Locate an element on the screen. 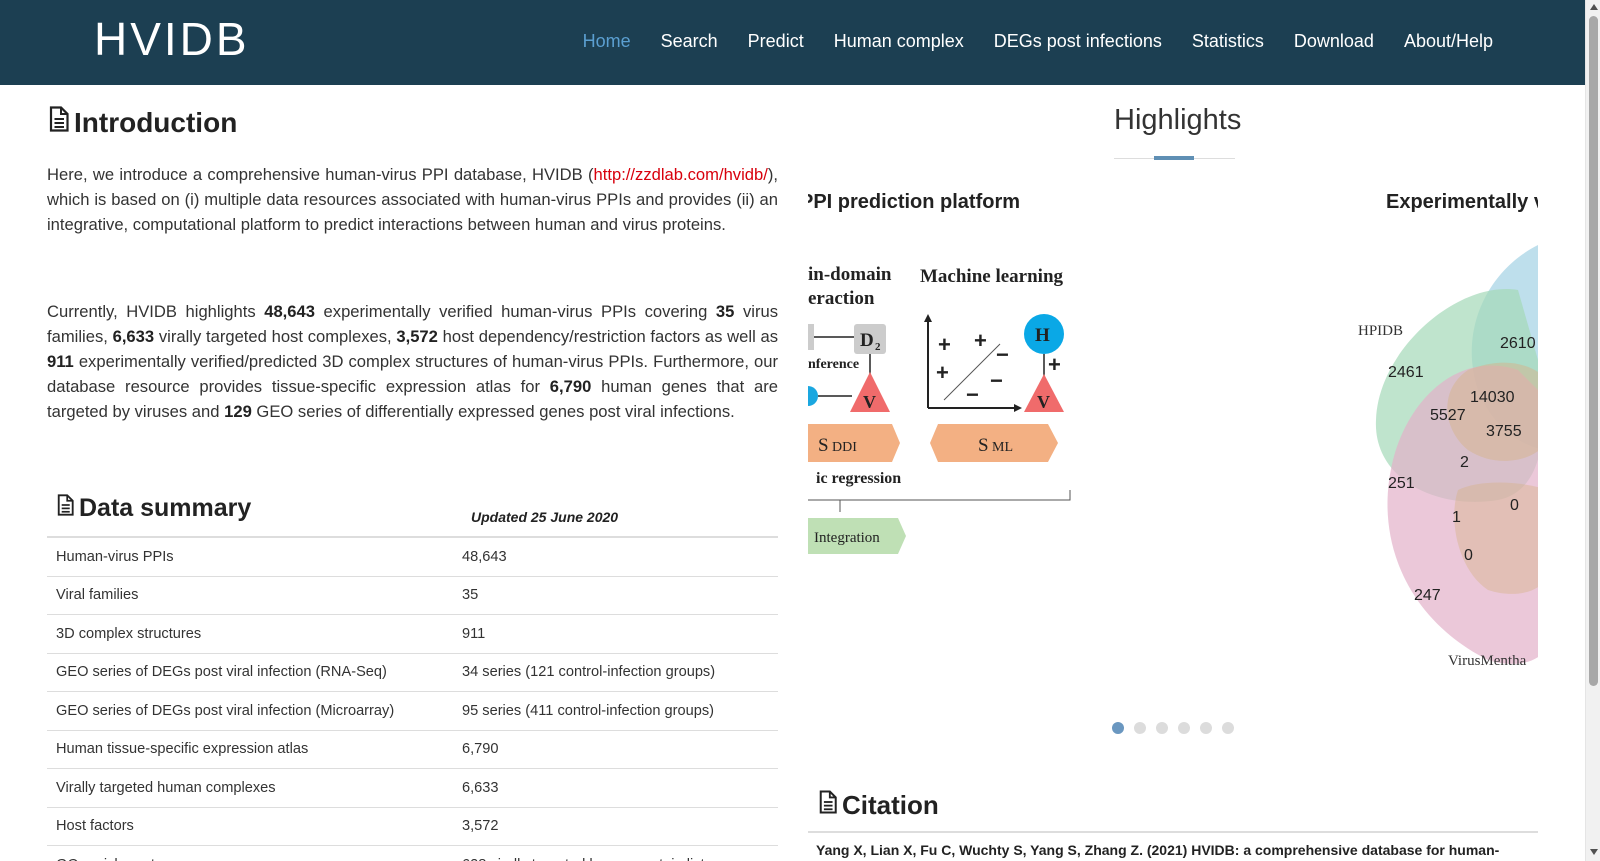  host-circle-partial is located at coordinates (813, 396).